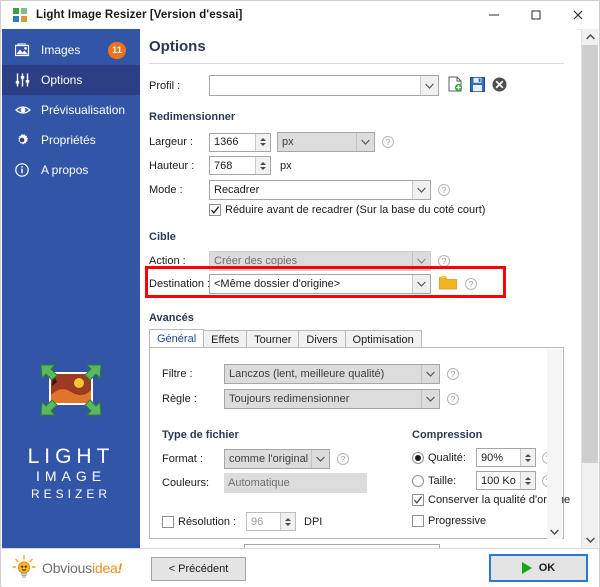 Image resolution: width=600 pixels, height=587 pixels. What do you see at coordinates (242, 521) in the screenshot?
I see `resolution-row: Résolution : 96 DPI` at bounding box center [242, 521].